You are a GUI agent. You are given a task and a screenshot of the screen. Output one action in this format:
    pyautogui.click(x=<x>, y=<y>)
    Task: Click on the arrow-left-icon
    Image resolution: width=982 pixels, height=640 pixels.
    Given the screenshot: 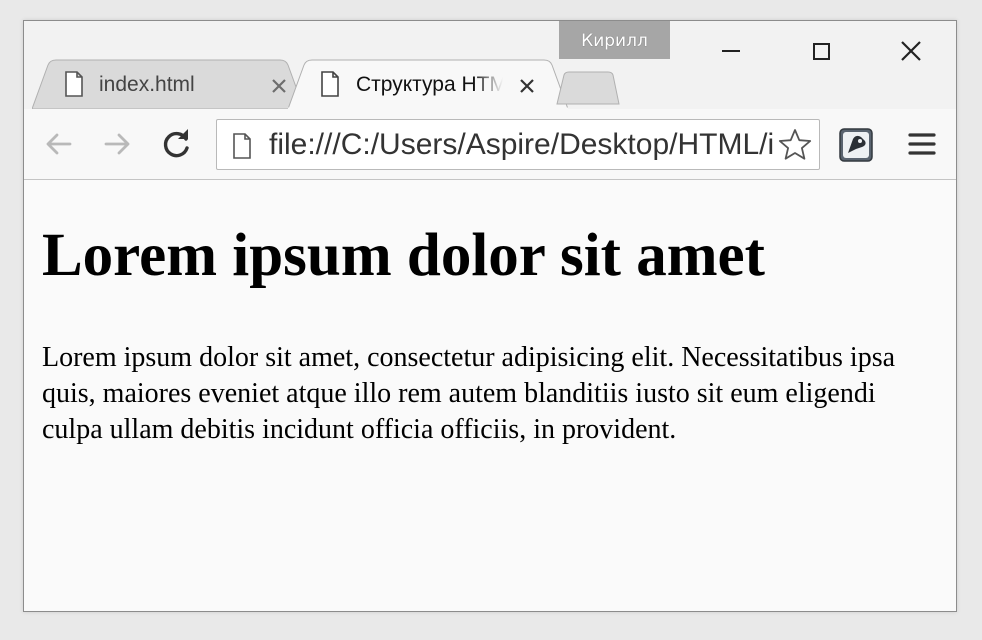 What is the action you would take?
    pyautogui.click(x=59, y=144)
    